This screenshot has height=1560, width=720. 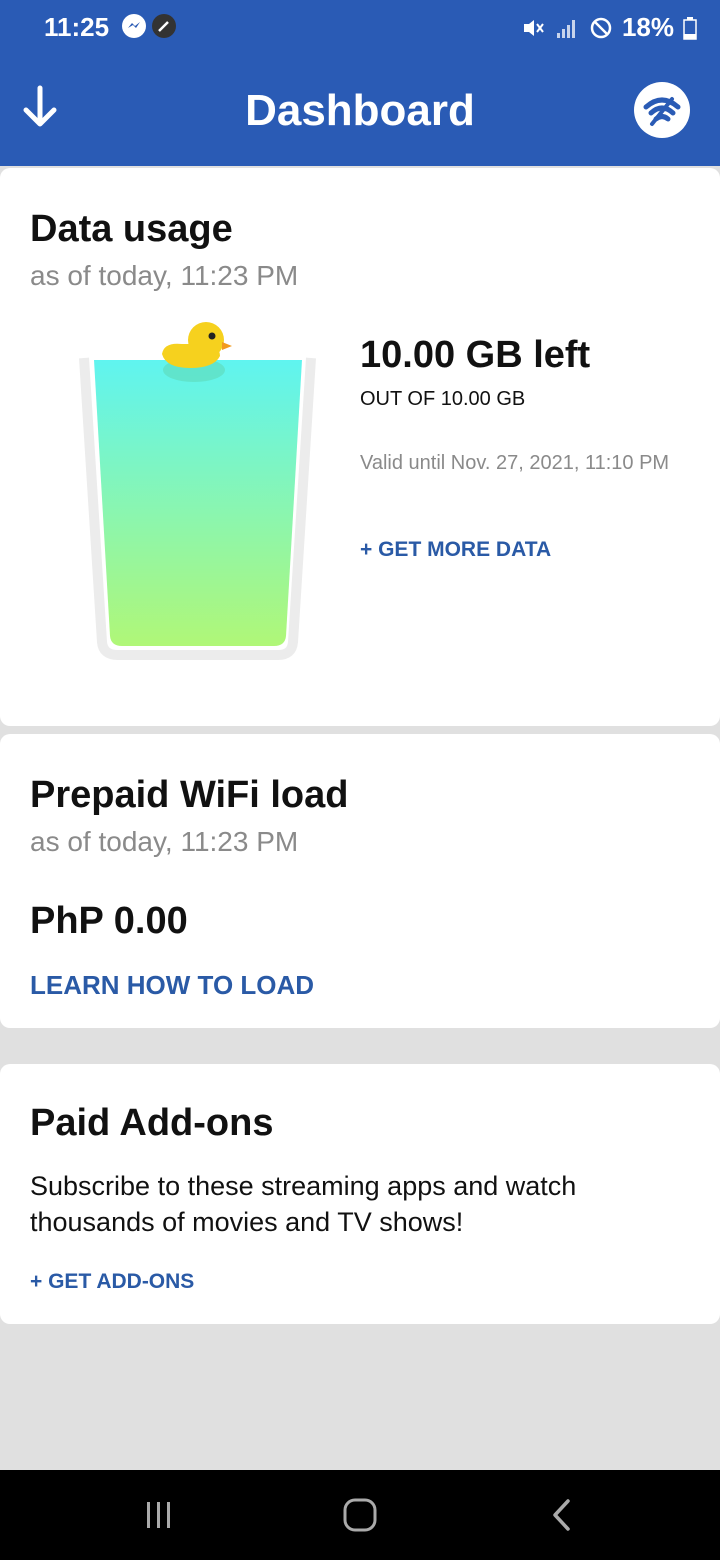 I want to click on data-total: OUT OF 10.00 GB, so click(x=443, y=399).